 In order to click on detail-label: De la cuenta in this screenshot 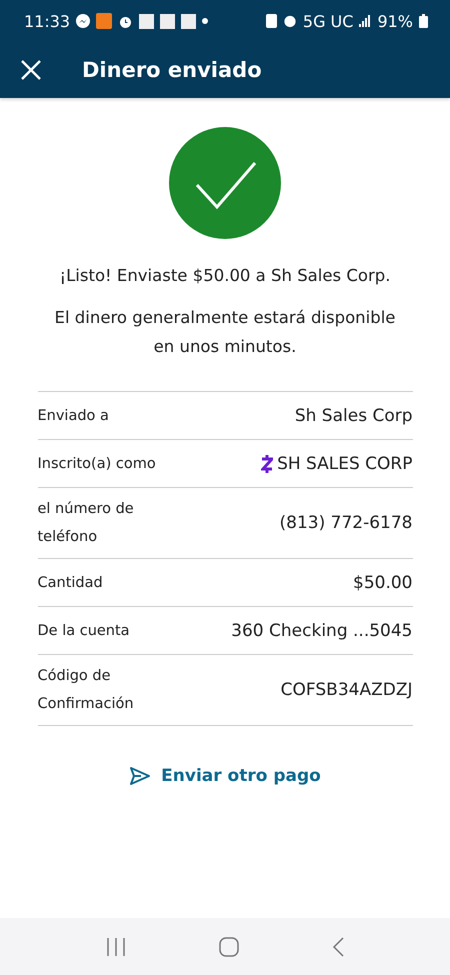, I will do `click(84, 631)`.